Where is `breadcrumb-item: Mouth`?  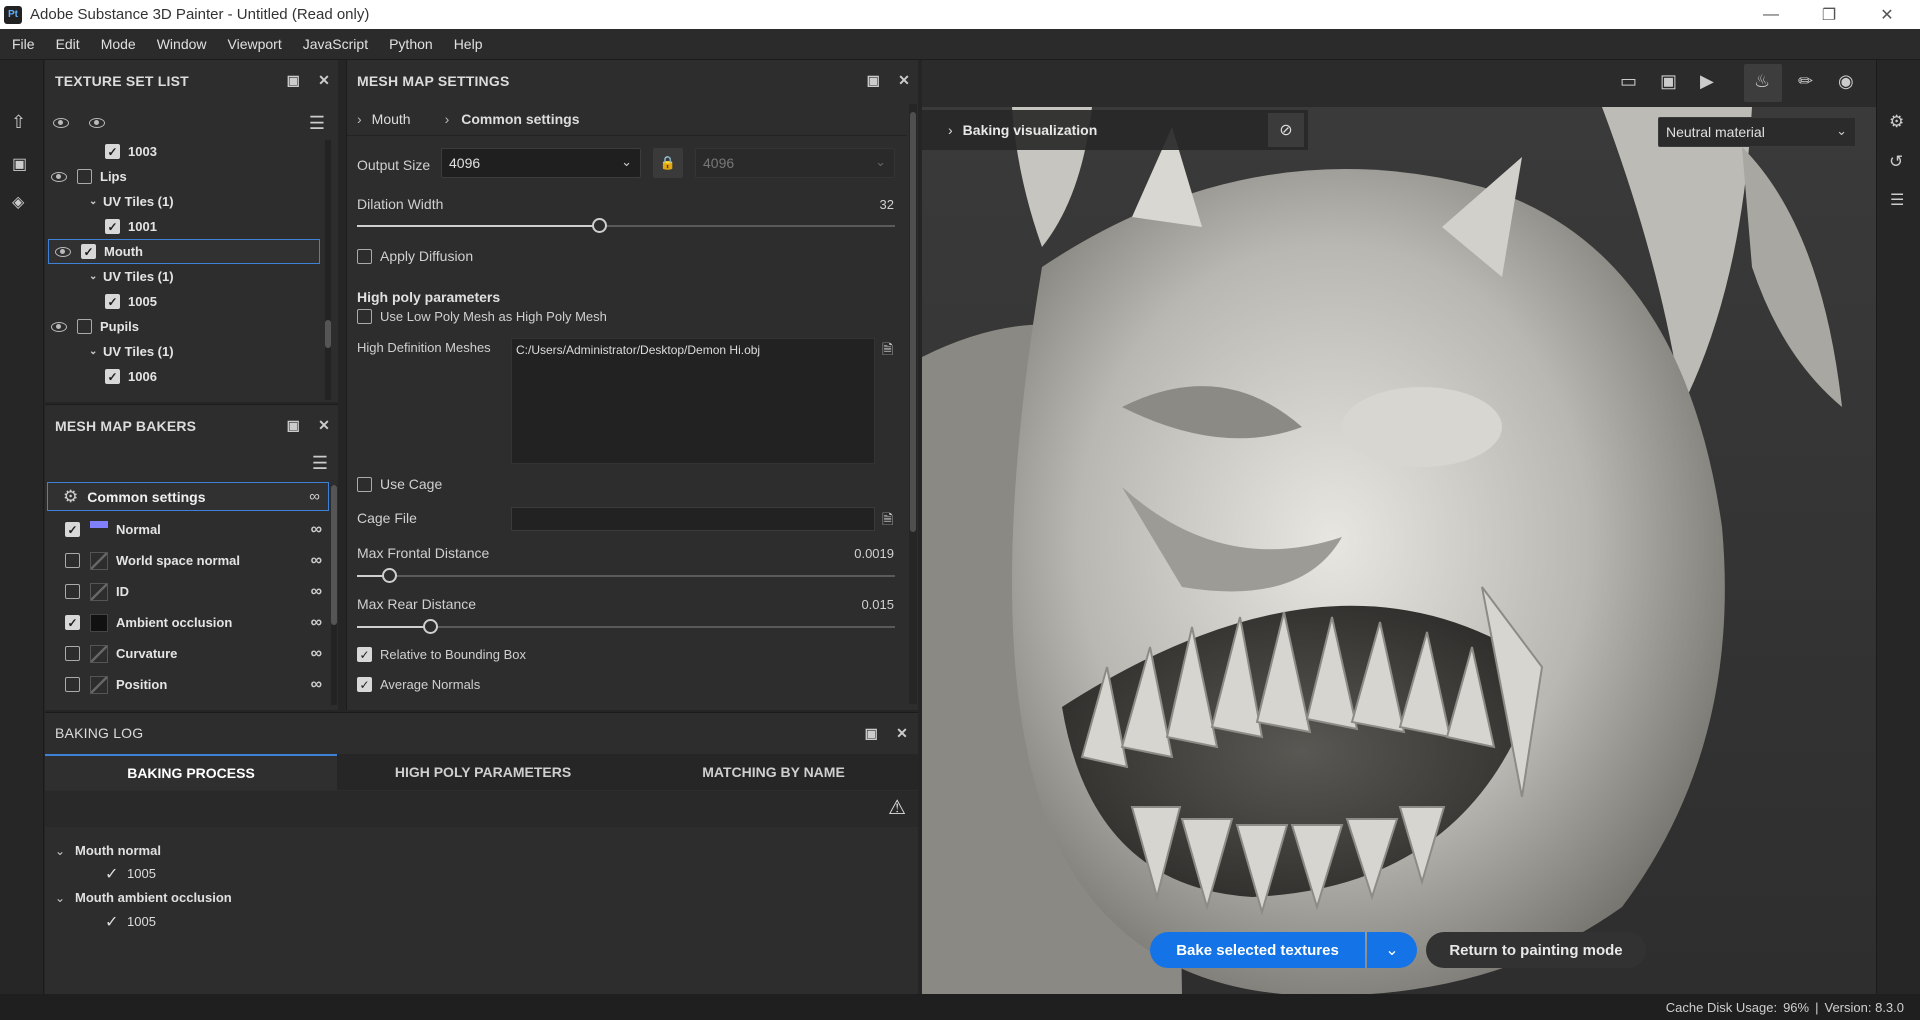 breadcrumb-item: Mouth is located at coordinates (391, 119).